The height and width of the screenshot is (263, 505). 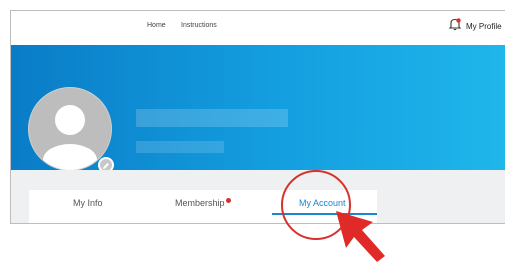 I want to click on bell-icon, so click(x=455, y=26).